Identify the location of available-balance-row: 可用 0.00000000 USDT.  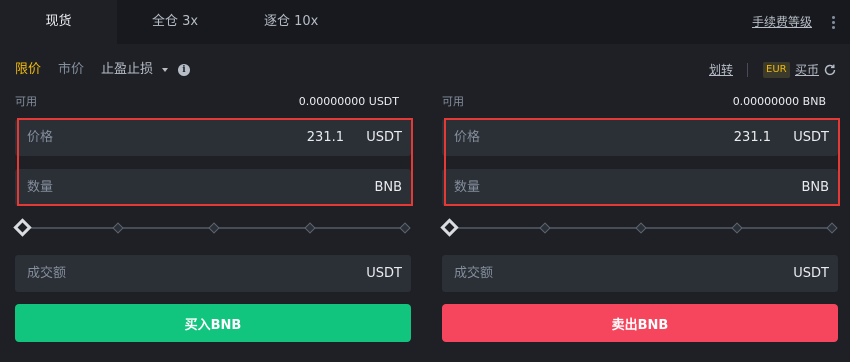
(213, 102).